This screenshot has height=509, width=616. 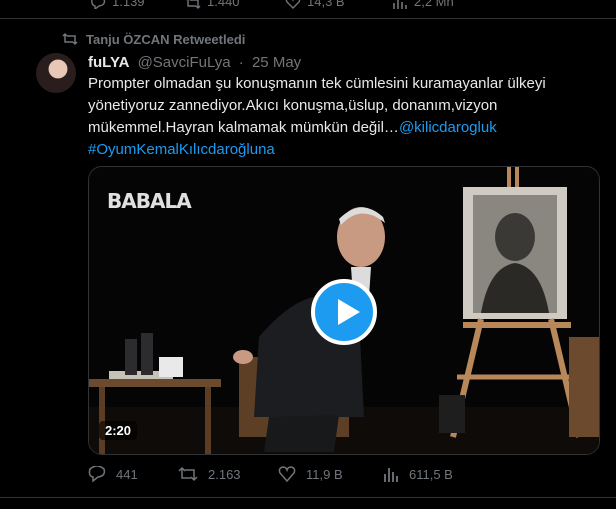 I want to click on video-duration: 2:20, so click(x=118, y=430).